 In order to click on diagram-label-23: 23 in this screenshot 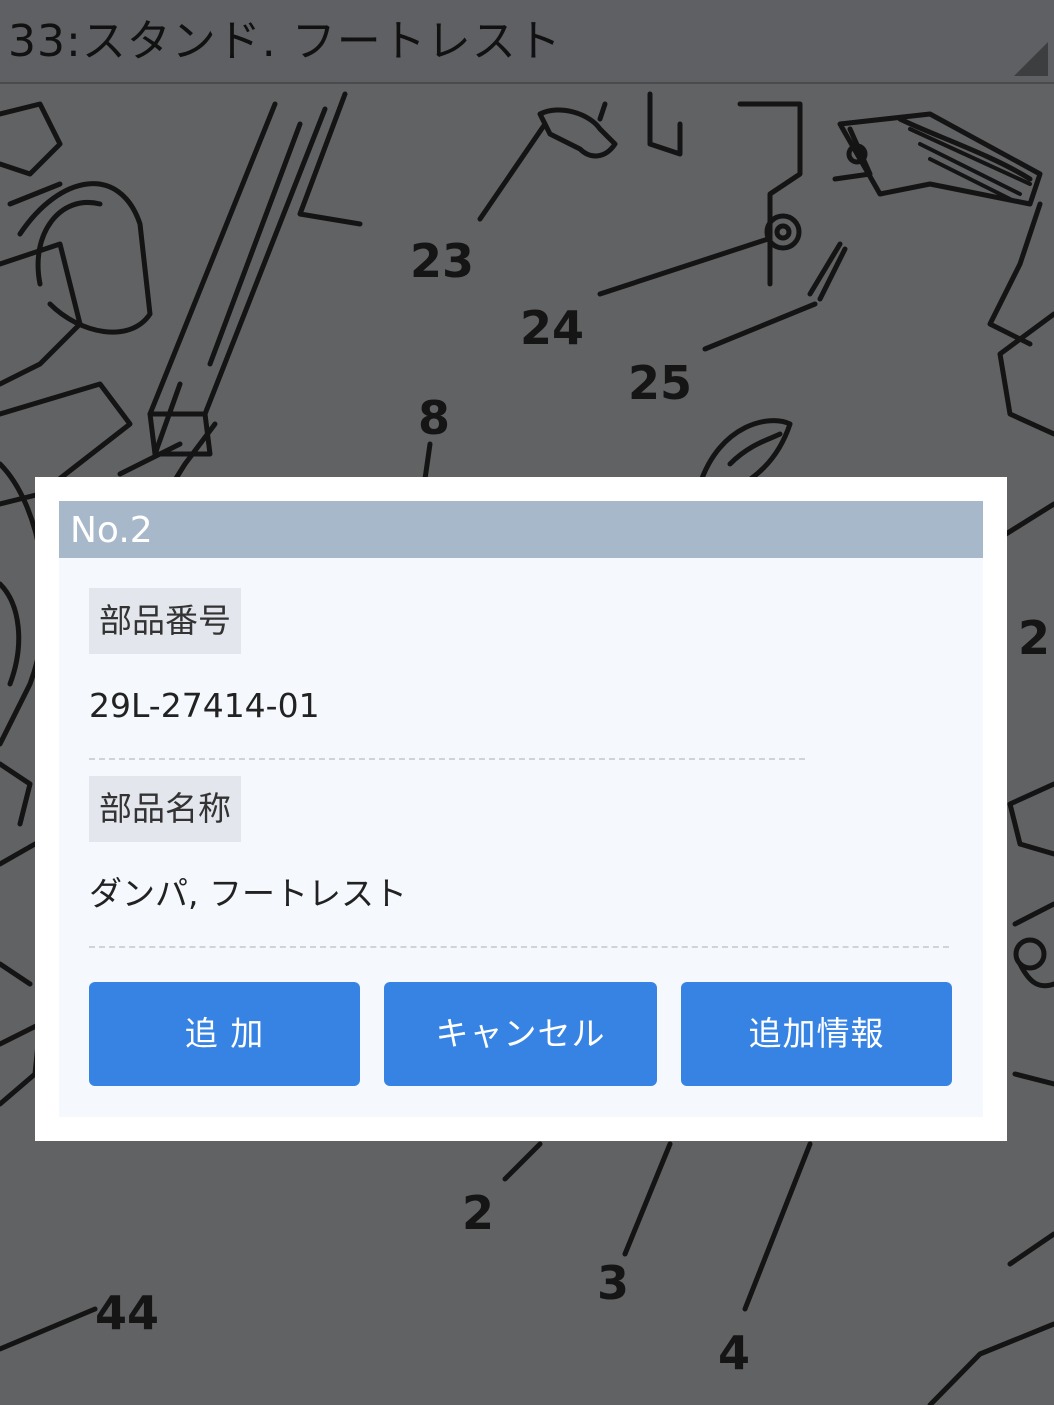, I will do `click(442, 261)`.